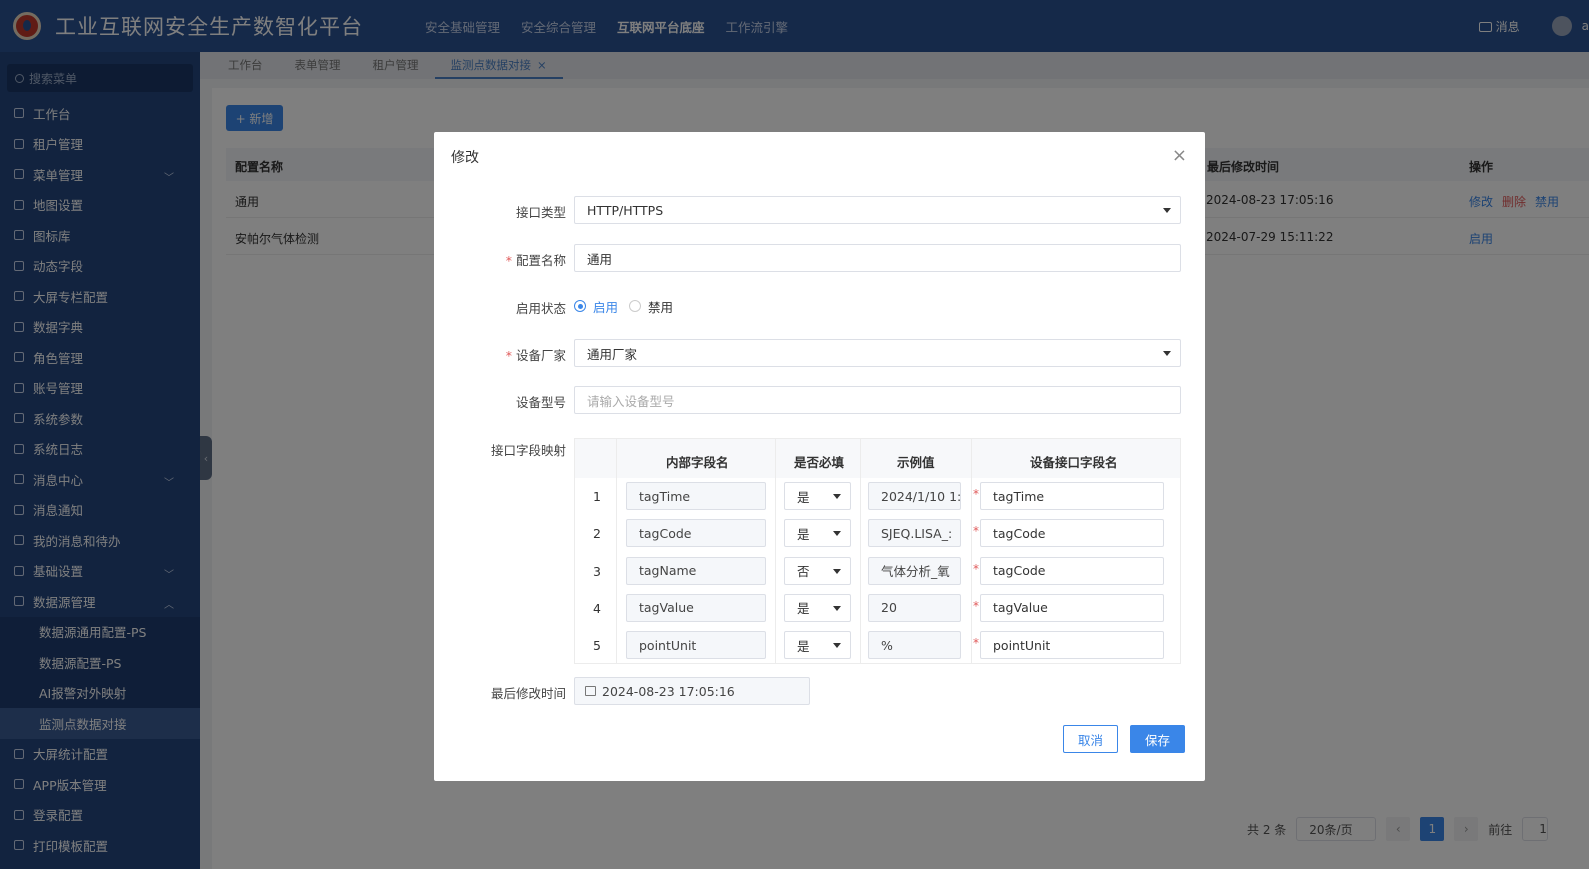  What do you see at coordinates (540, 212) in the screenshot?
I see `interface-type-label: 接口类型` at bounding box center [540, 212].